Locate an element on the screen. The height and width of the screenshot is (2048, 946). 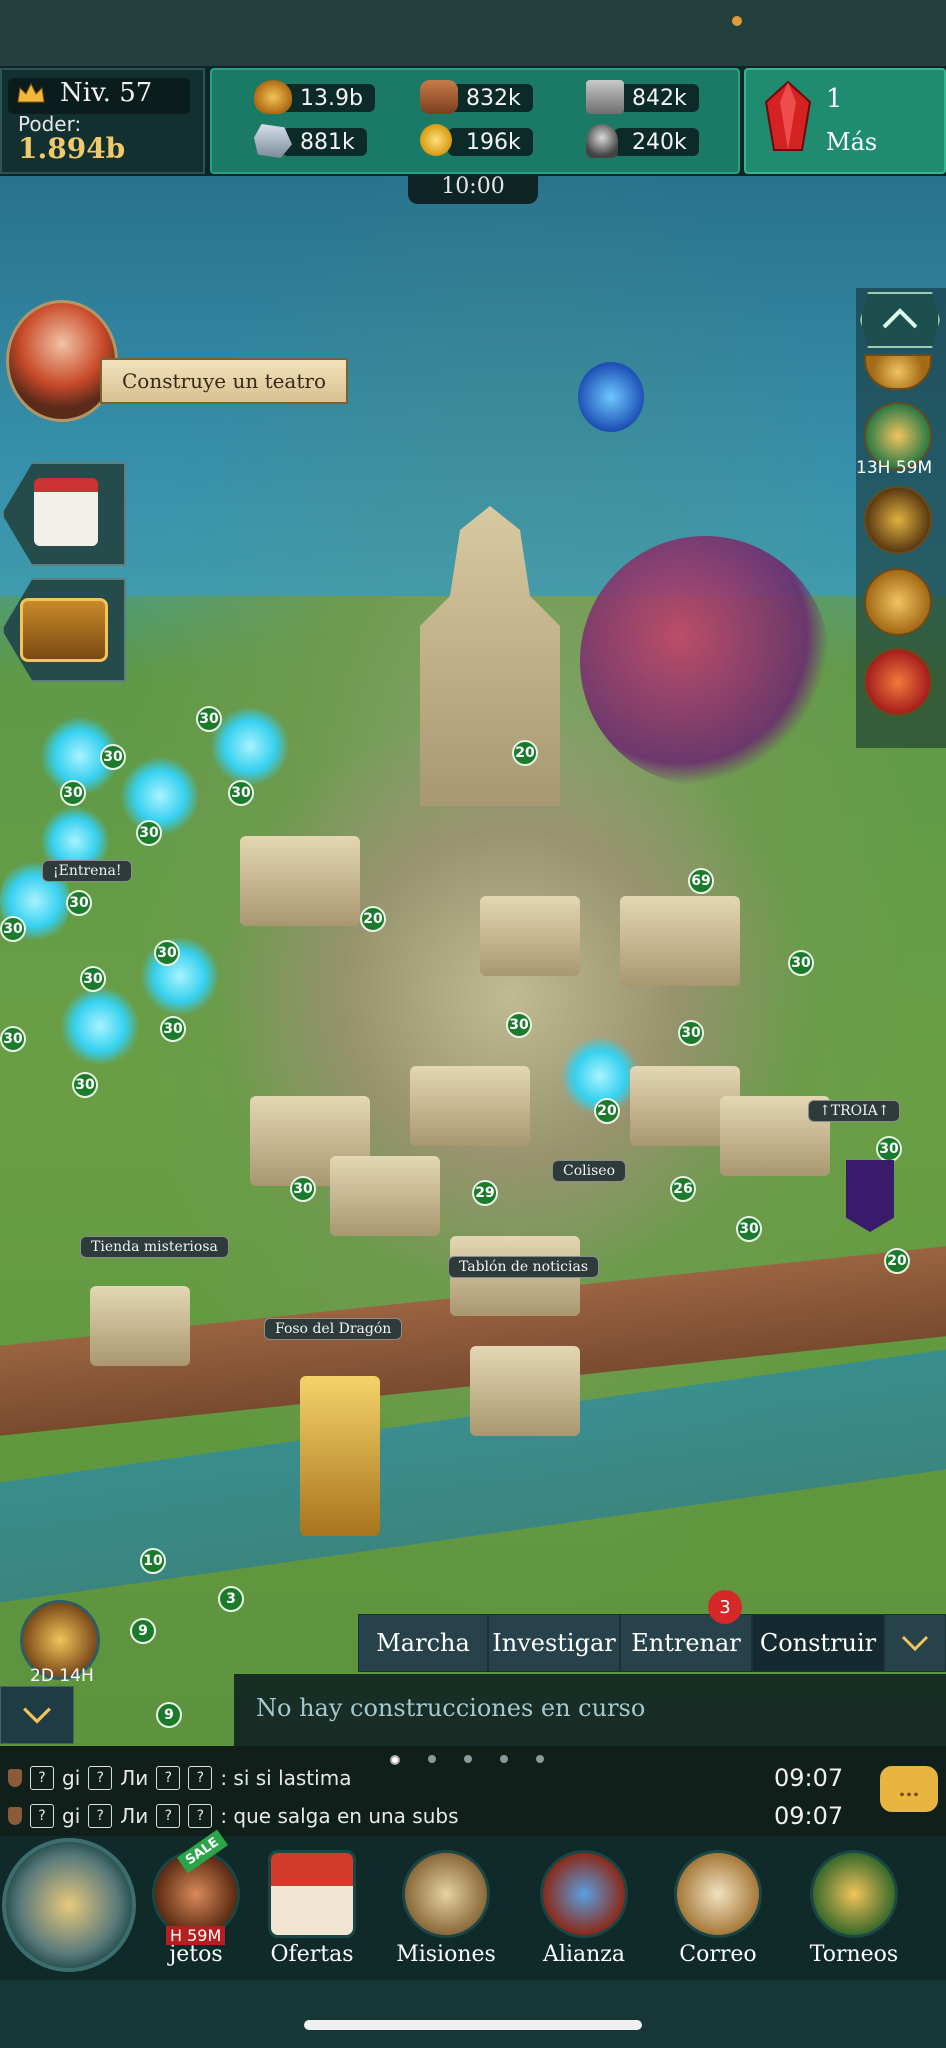
chat-message: ? gi? Ли? ? : que salga en una subs is located at coordinates (233, 1816).